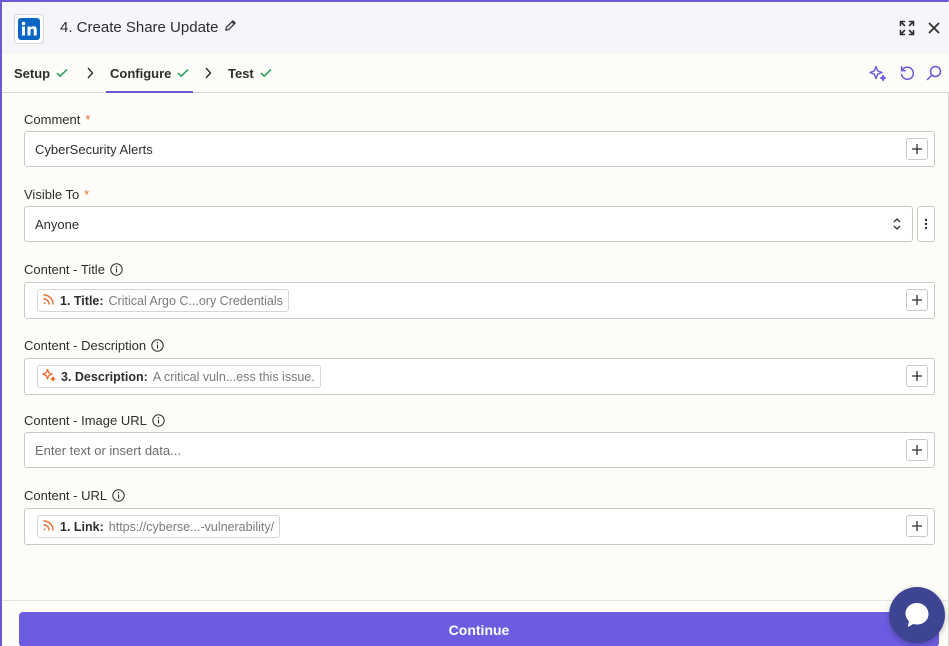 The height and width of the screenshot is (646, 949). I want to click on refresh-icon, so click(907, 73).